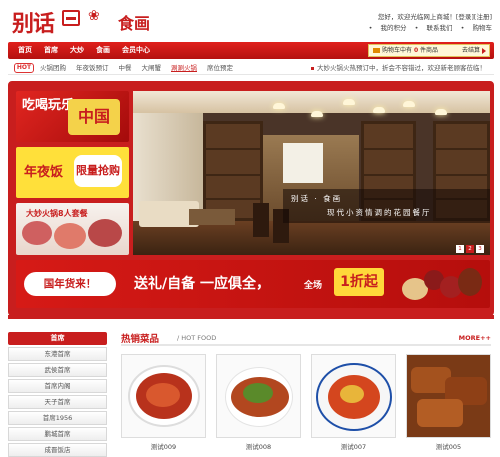 The image size is (500, 457). What do you see at coordinates (163, 446) in the screenshot?
I see `food-name: 测试009` at bounding box center [163, 446].